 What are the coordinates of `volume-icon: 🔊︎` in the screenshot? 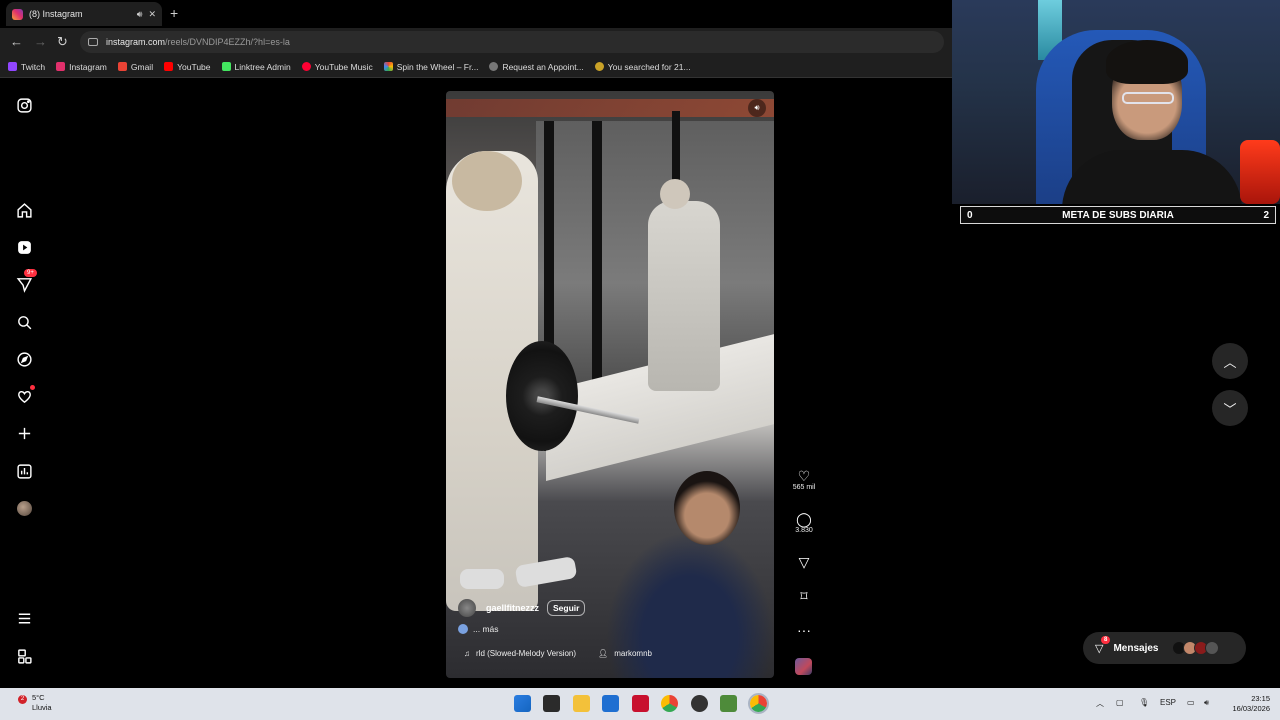 It's located at (1206, 703).